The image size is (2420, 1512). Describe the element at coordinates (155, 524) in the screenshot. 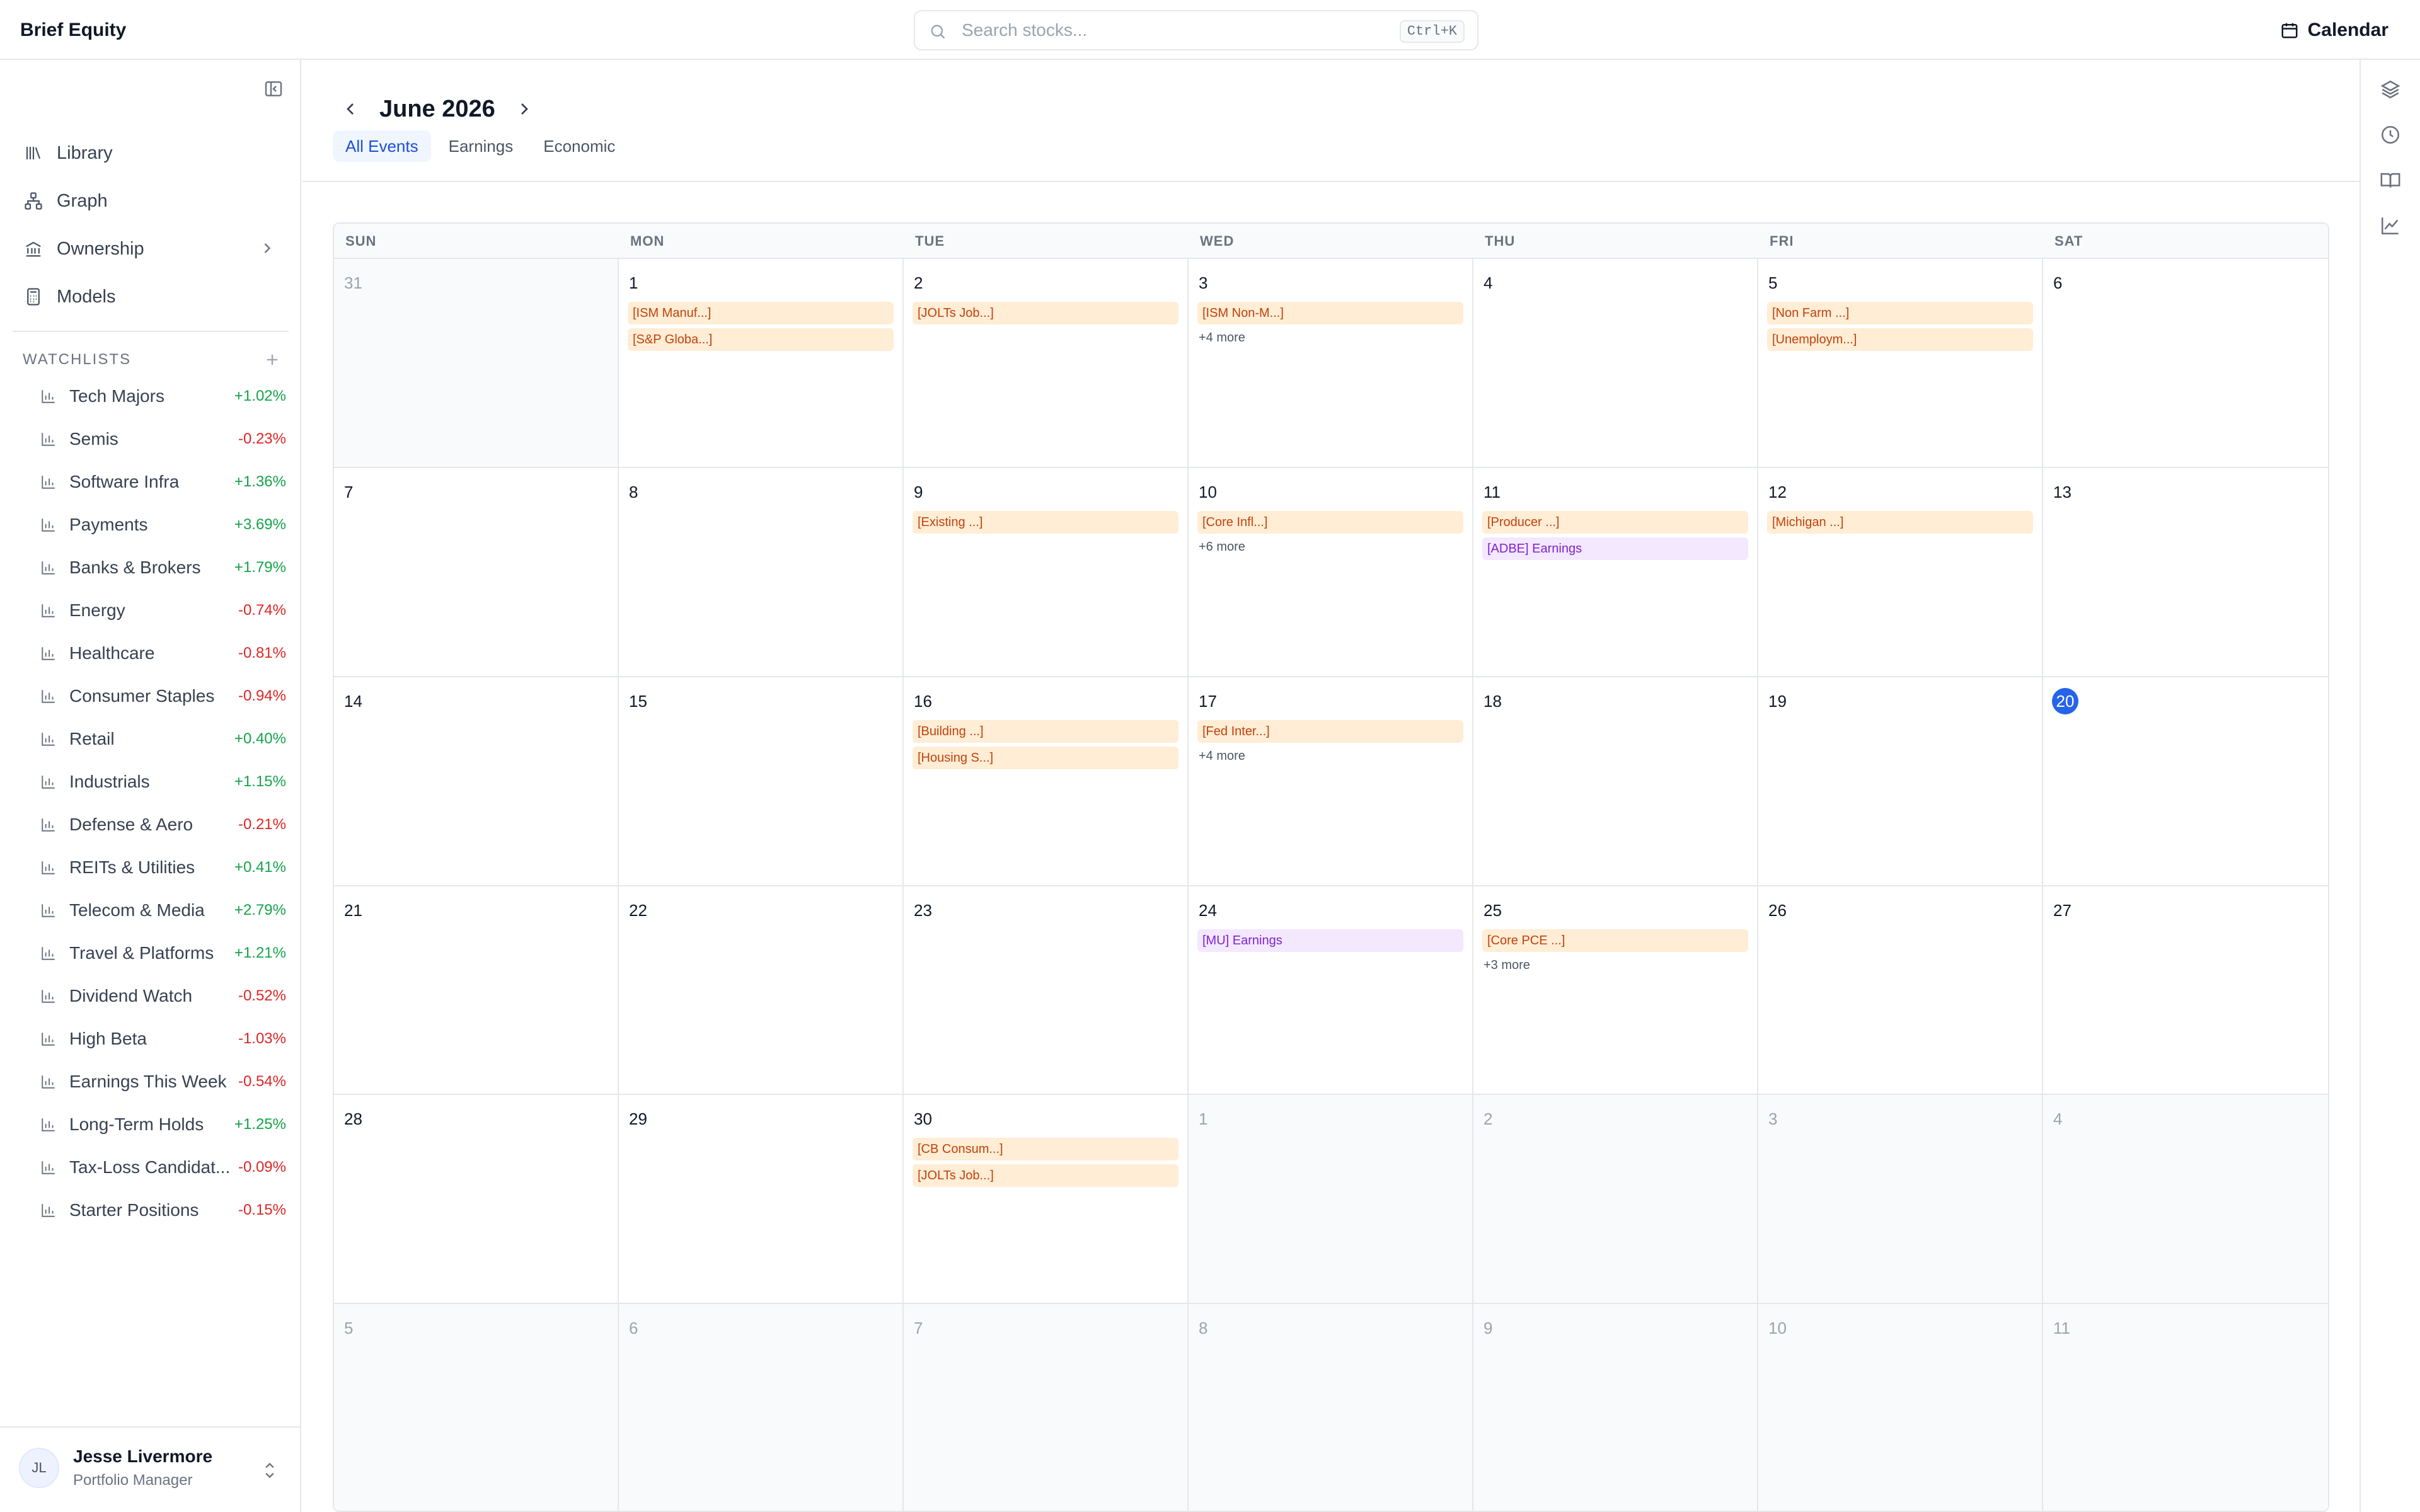

I see `watchlist-item: Payments +3.69%` at that location.